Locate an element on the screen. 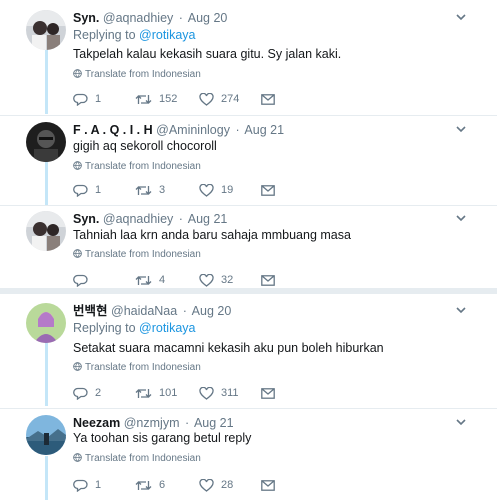  like-count: 311 is located at coordinates (230, 393).